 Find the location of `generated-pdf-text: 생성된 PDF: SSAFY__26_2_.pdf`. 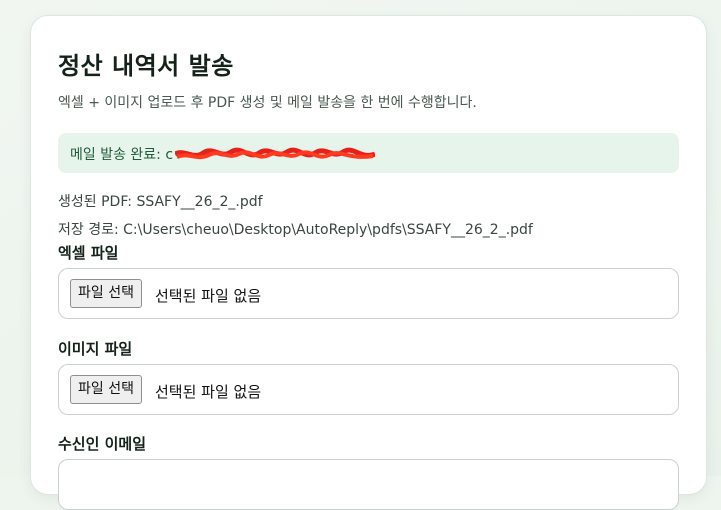

generated-pdf-text: 생성된 PDF: SSAFY__26_2_.pdf is located at coordinates (160, 202).